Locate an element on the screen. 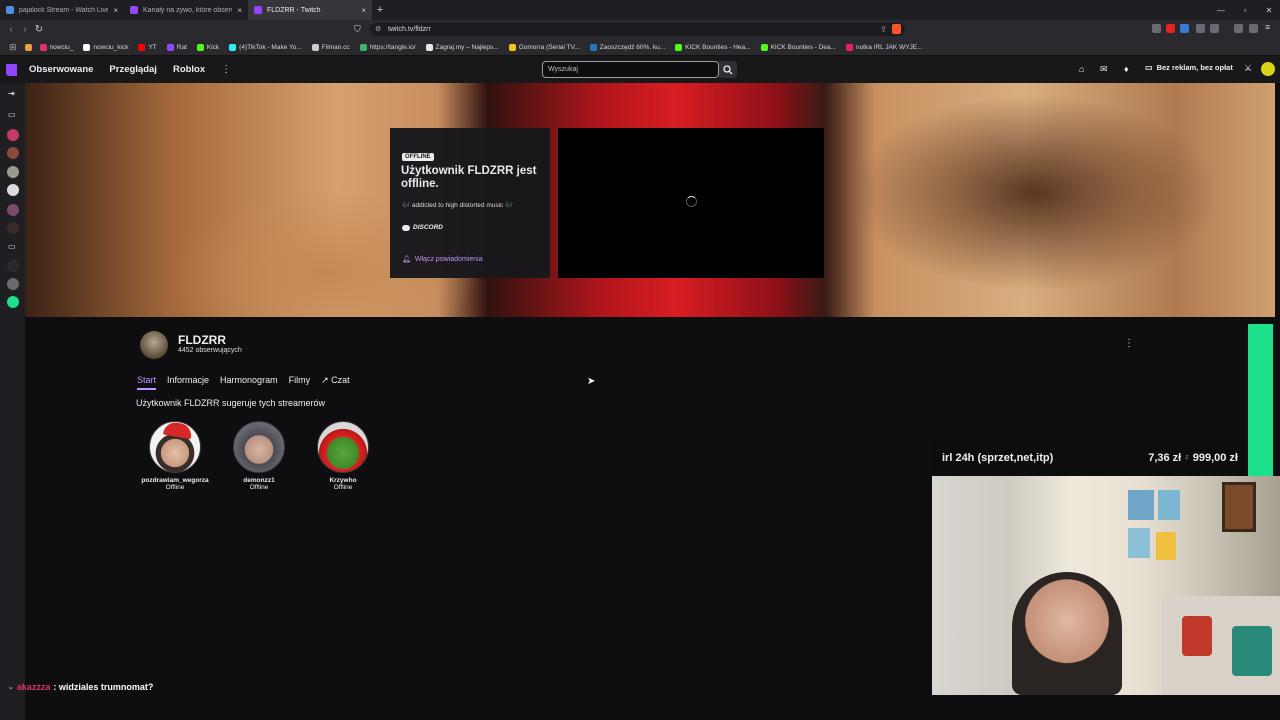 This screenshot has width=1280, height=720. bookmark-item is located at coordinates (28, 47).